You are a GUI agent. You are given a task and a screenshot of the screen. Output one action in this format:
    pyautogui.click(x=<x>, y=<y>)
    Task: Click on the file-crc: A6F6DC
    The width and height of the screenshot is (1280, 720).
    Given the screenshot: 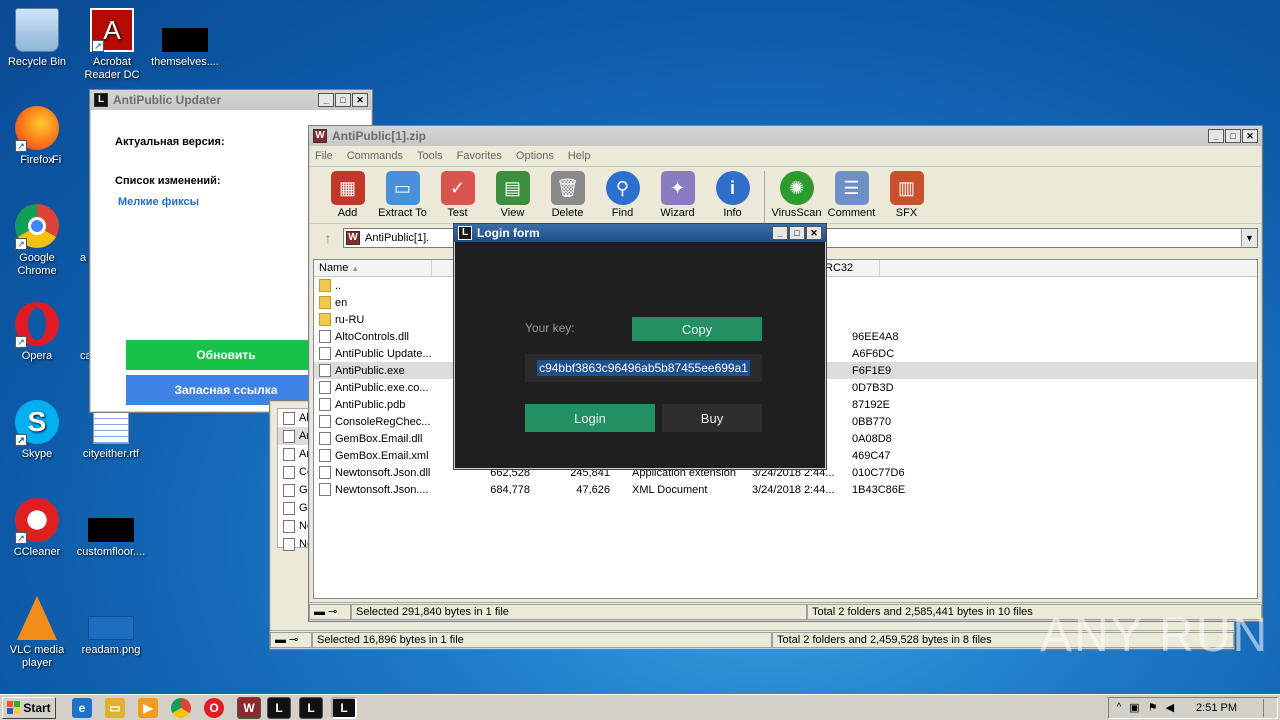 What is the action you would take?
    pyautogui.click(x=873, y=353)
    